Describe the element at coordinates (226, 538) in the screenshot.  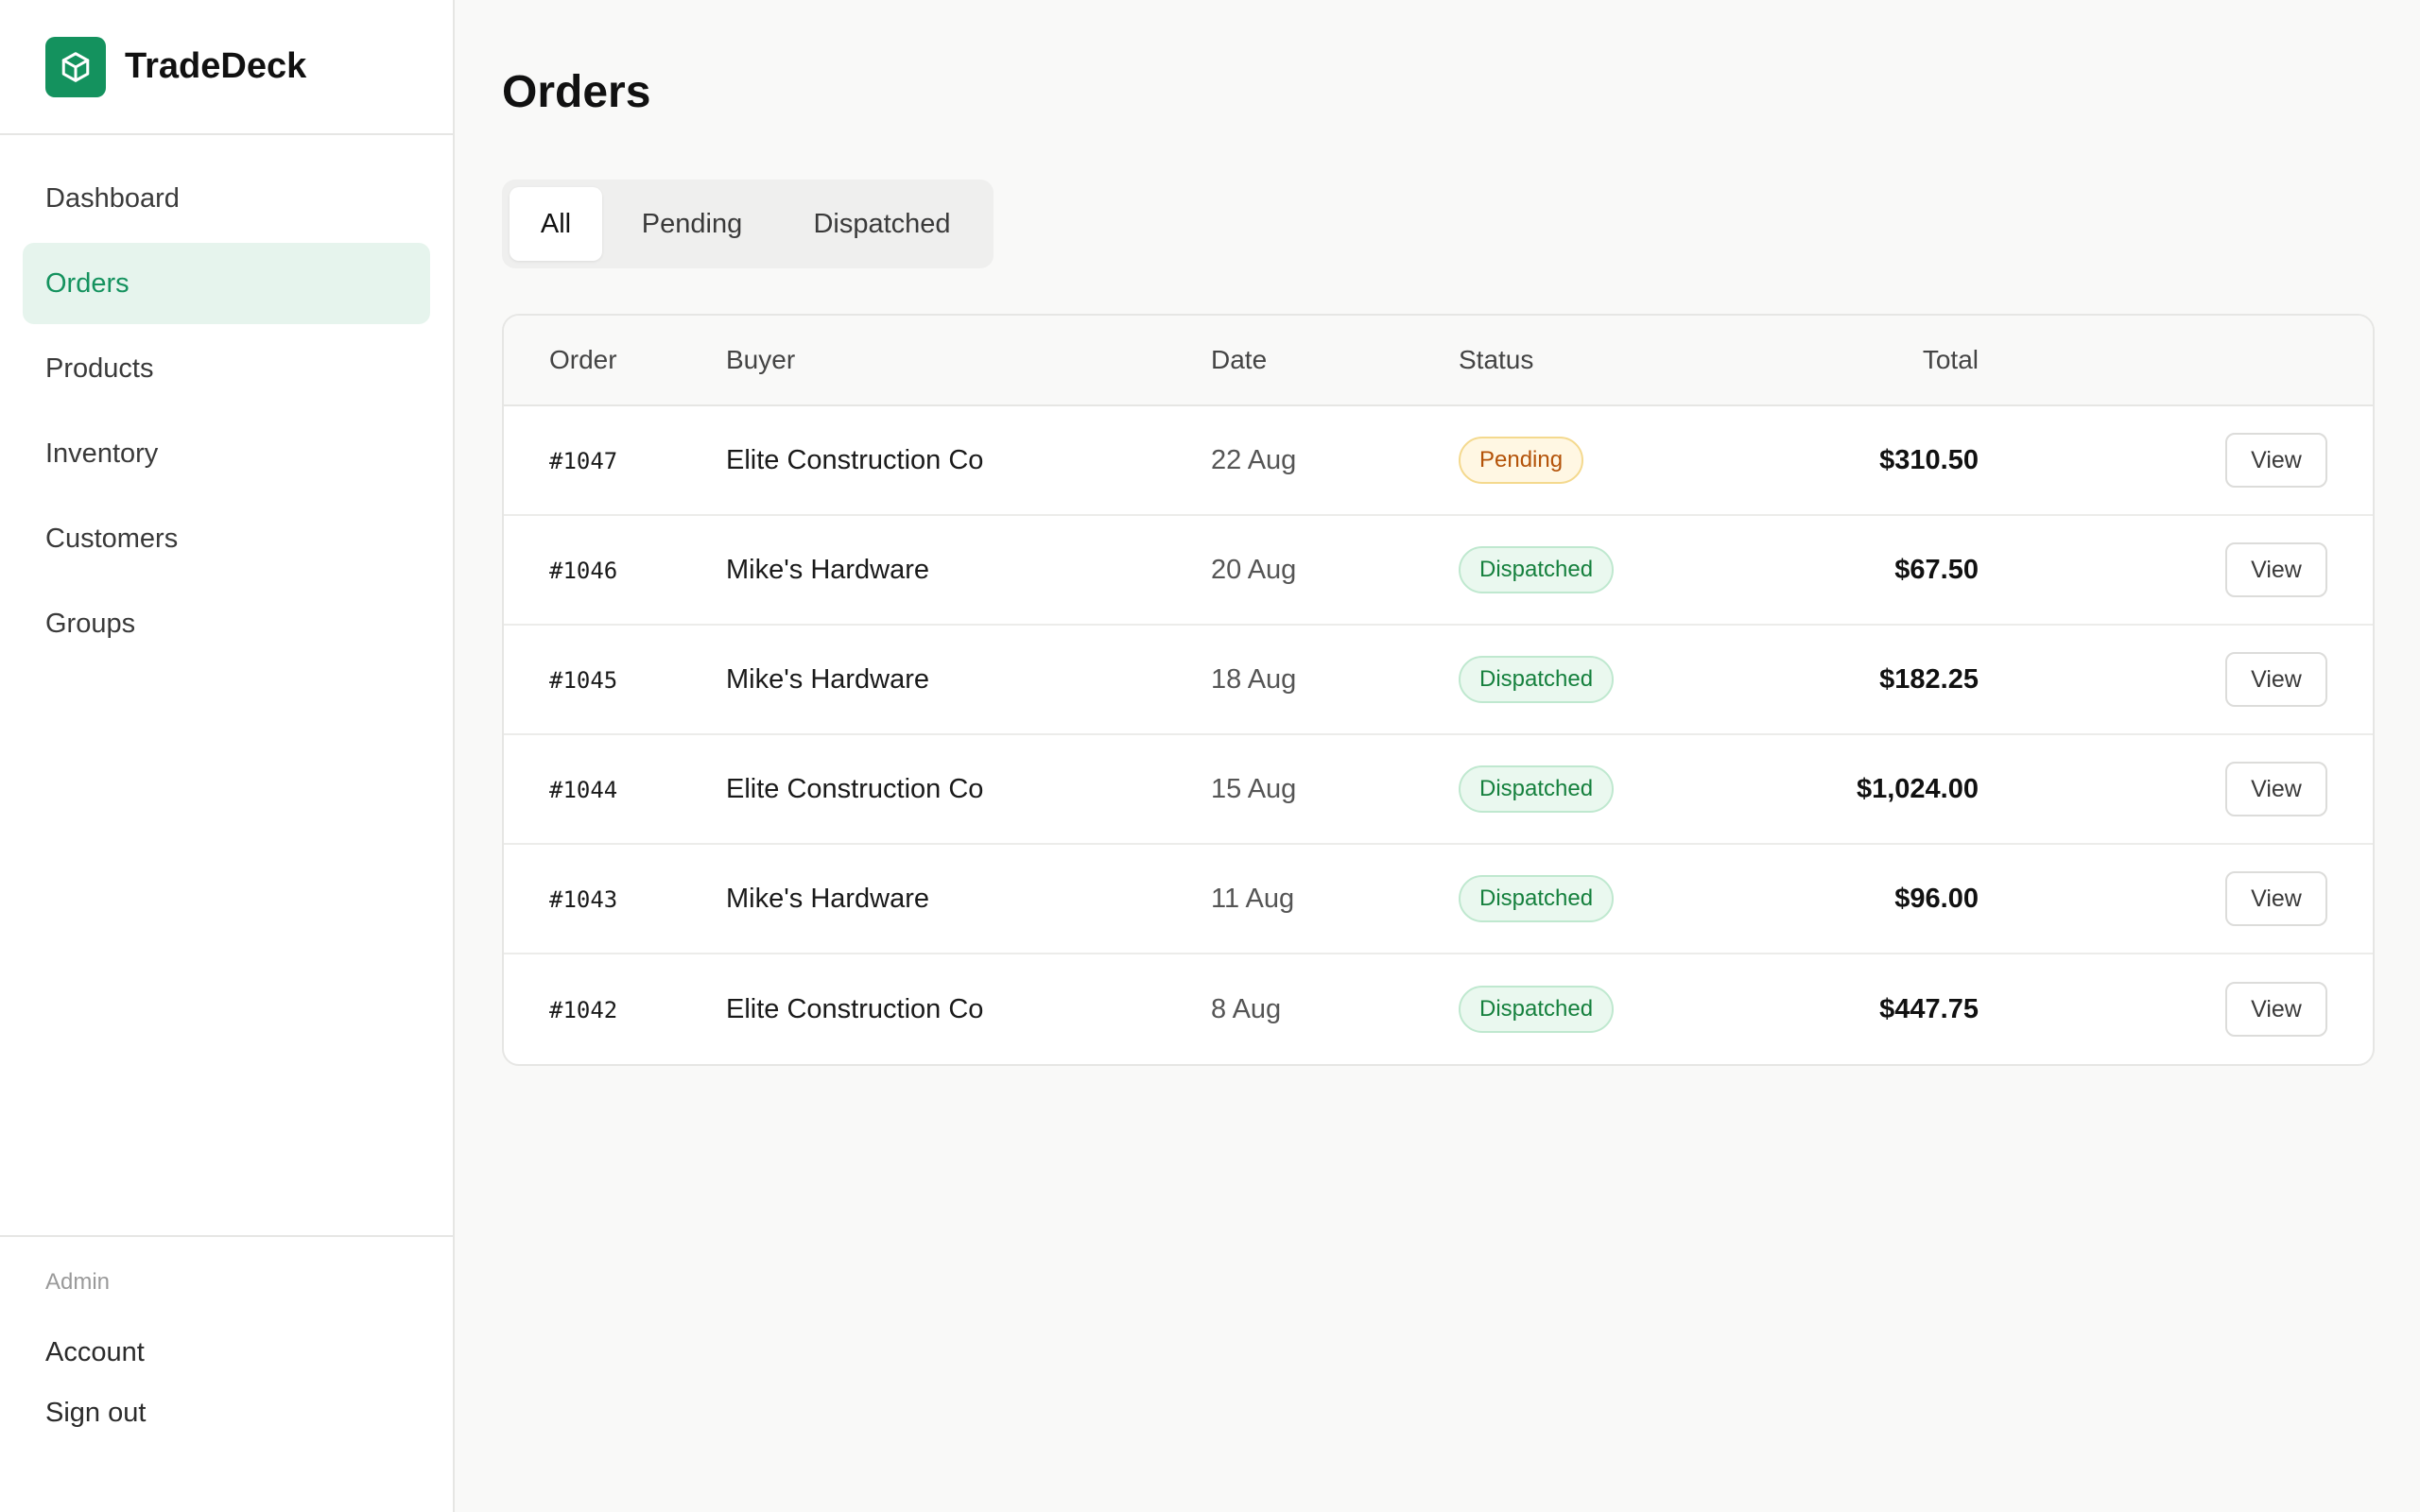
I see `sidebar-item-customers: Customers` at that location.